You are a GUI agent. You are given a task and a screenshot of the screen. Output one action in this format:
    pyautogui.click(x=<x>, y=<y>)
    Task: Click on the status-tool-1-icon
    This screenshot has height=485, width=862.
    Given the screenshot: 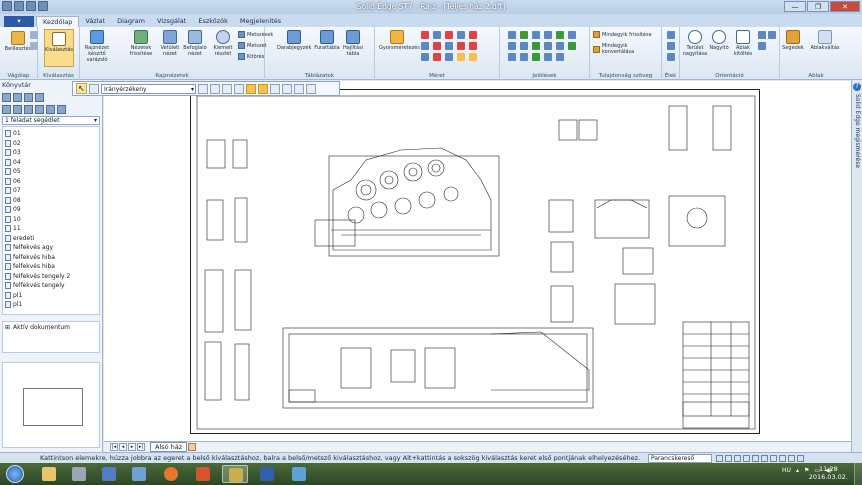 What is the action you would take?
    pyautogui.click(x=719, y=458)
    